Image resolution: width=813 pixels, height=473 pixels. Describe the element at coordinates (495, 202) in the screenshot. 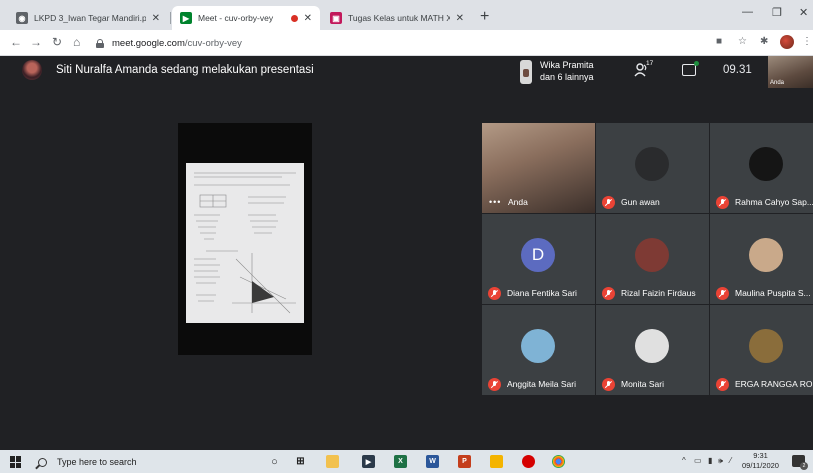

I see `more-options-icon: •••` at that location.